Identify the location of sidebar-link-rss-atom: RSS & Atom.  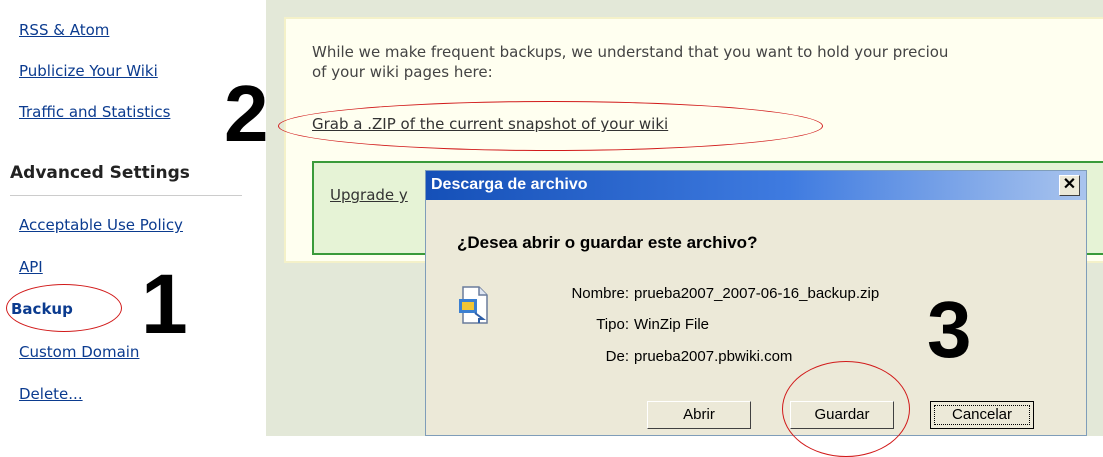
(64, 30).